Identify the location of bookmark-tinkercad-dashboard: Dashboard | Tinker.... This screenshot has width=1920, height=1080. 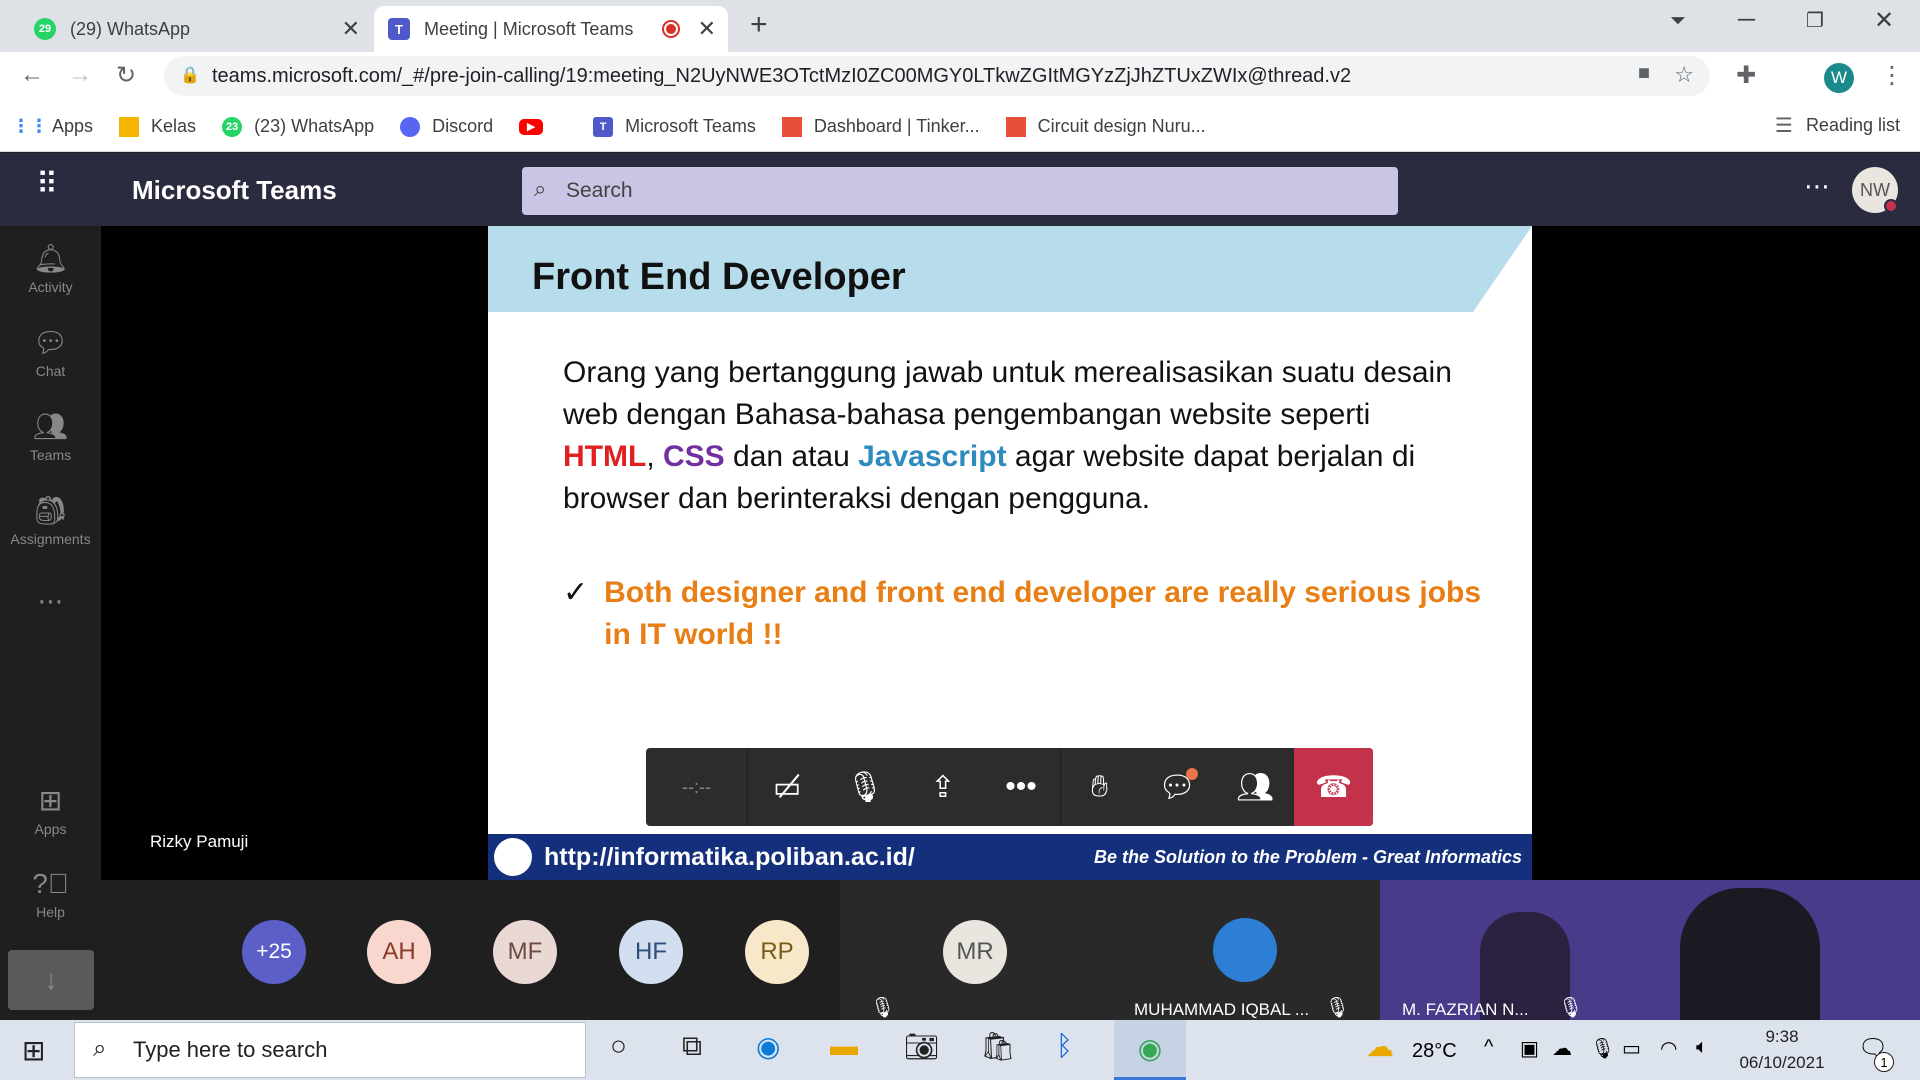
(880, 126).